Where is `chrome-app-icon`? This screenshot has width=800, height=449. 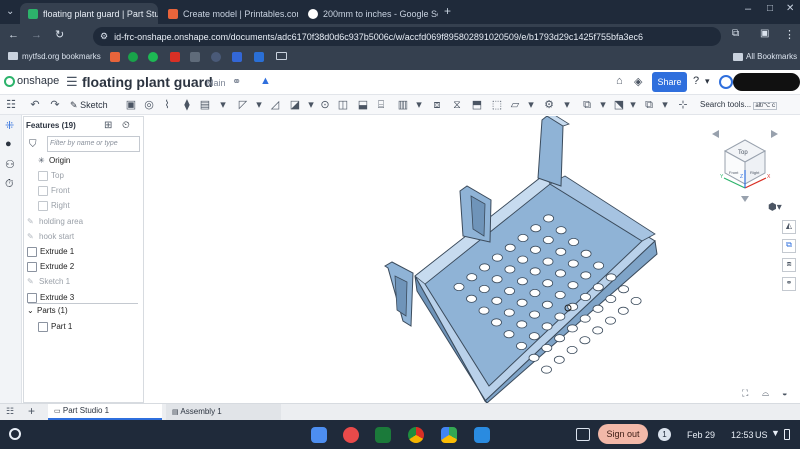 chrome-app-icon is located at coordinates (416, 435).